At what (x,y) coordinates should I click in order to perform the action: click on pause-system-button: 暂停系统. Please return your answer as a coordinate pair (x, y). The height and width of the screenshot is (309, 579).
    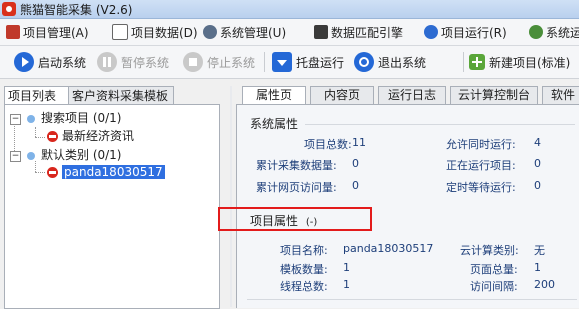
    Looking at the image, I should click on (133, 62).